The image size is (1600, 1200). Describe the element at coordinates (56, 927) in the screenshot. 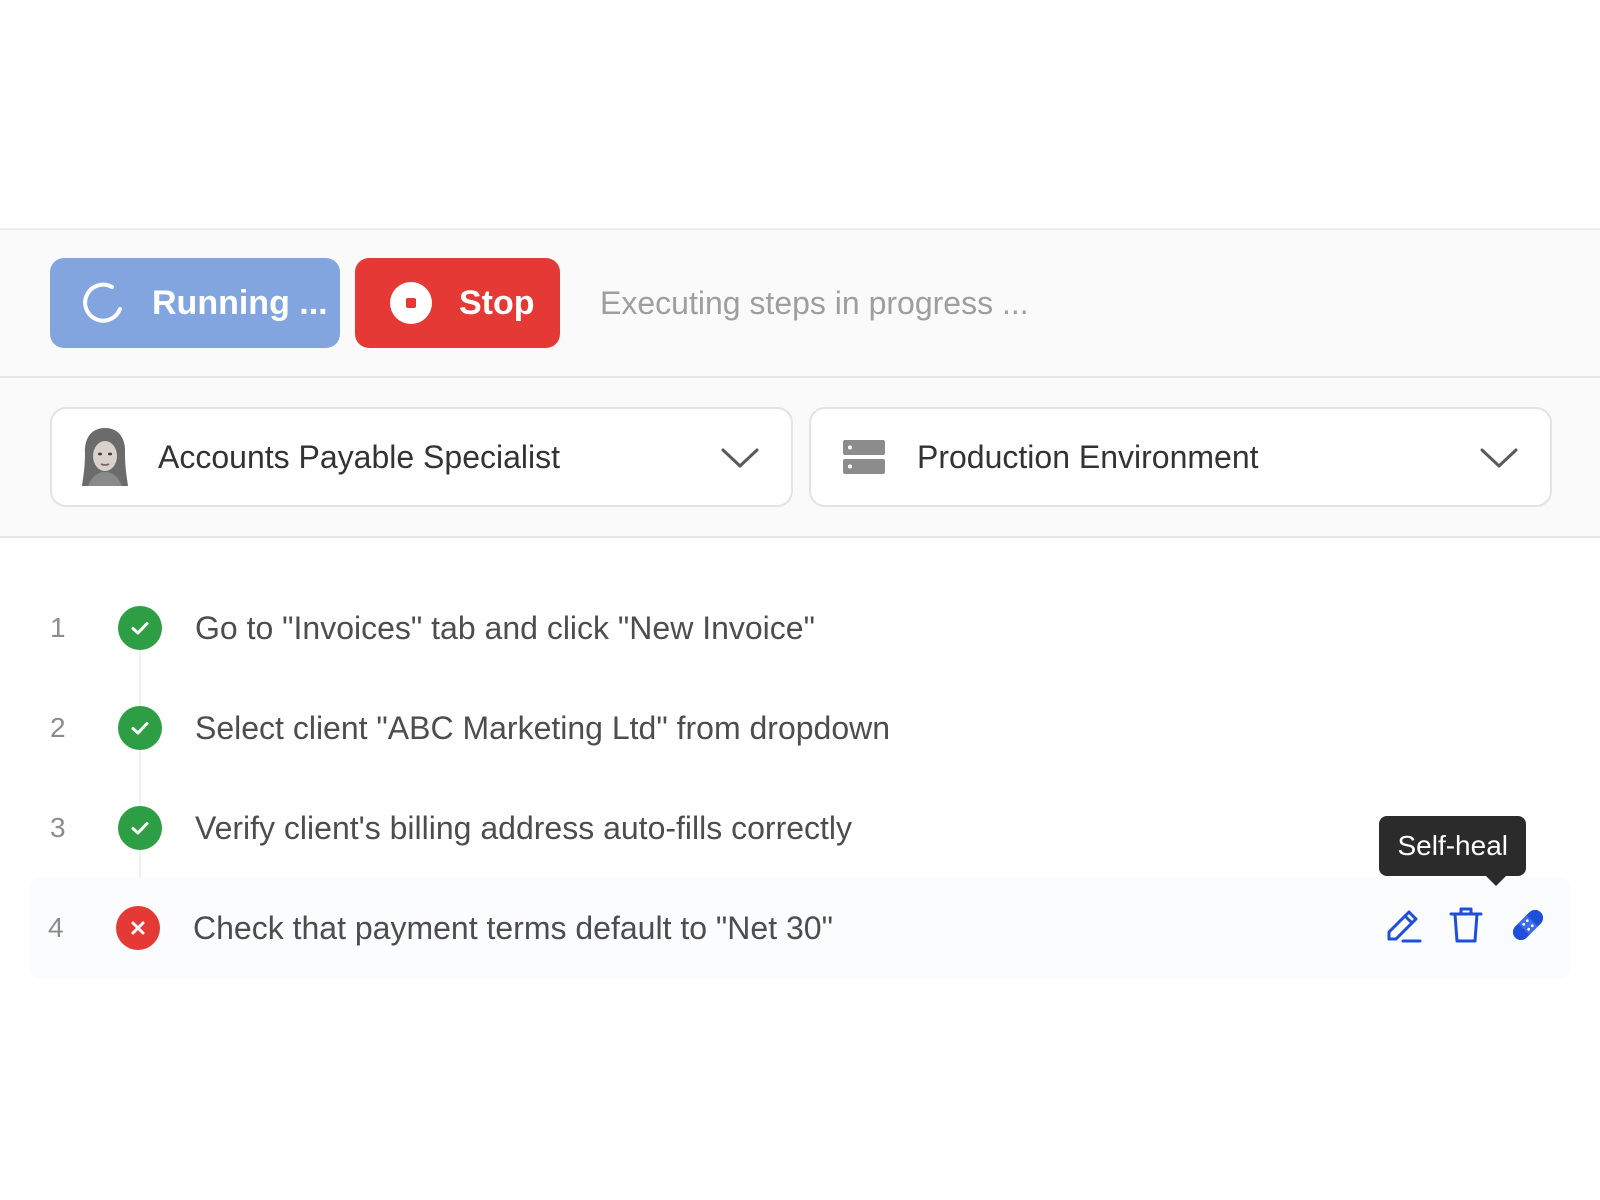

I see `step-number: 4` at that location.